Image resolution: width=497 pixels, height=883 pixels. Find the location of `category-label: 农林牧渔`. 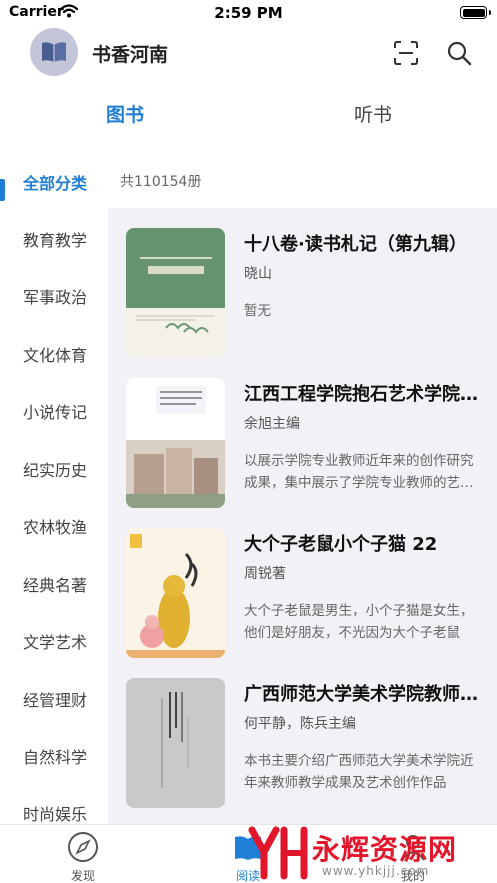

category-label: 农林牧渔 is located at coordinates (55, 527).